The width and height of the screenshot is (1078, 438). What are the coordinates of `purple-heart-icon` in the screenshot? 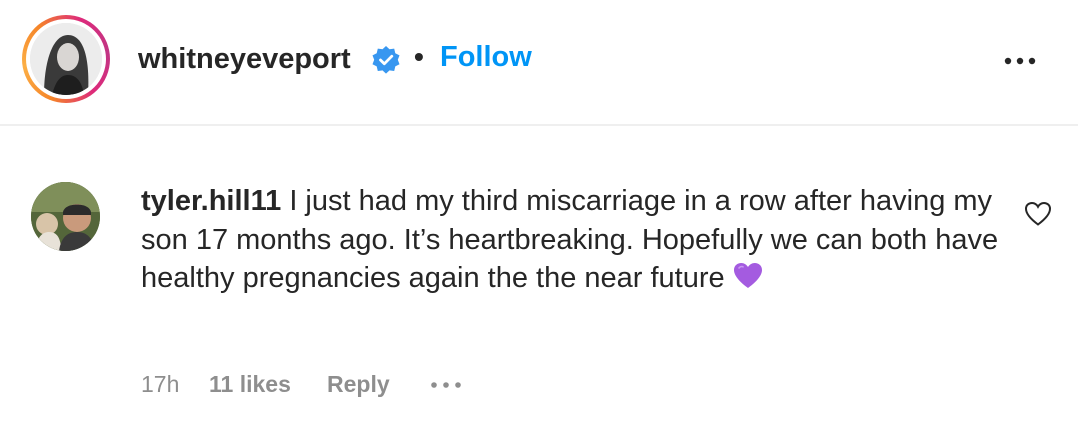 It's located at (747, 275).